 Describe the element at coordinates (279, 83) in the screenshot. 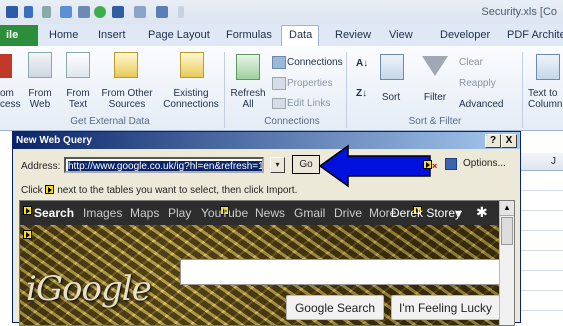

I see `properties-icon` at that location.